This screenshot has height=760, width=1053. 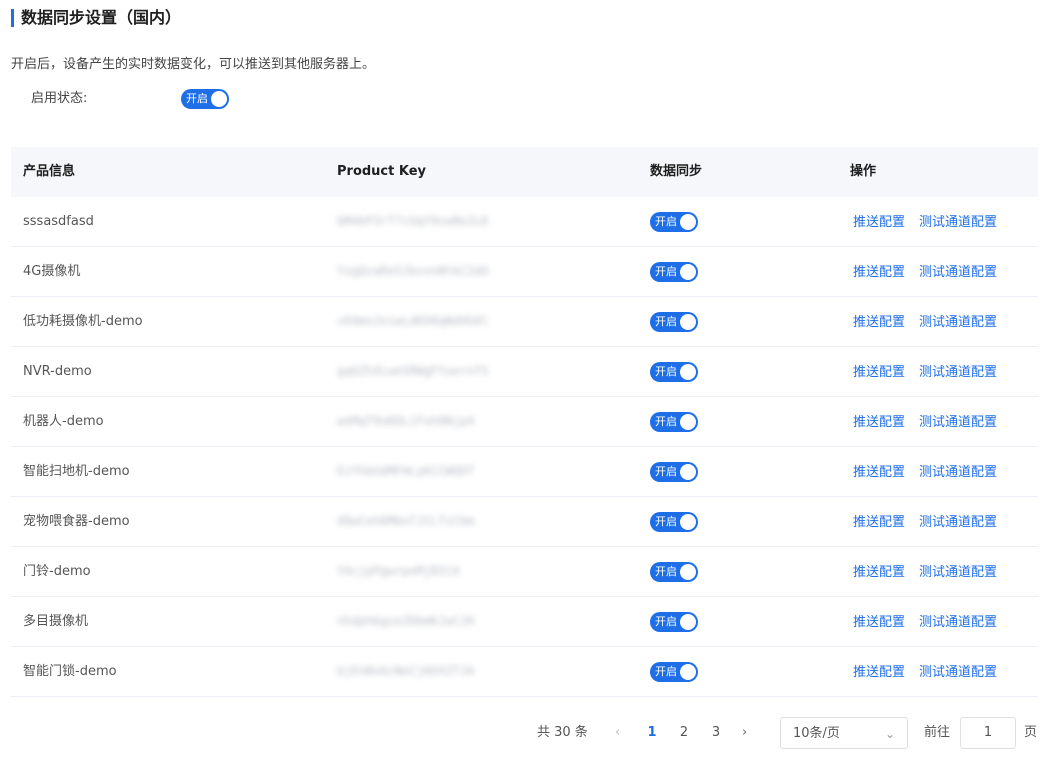 I want to click on product-key-masked: gqGZhXLweSRWgFYuernTS, so click(x=413, y=371).